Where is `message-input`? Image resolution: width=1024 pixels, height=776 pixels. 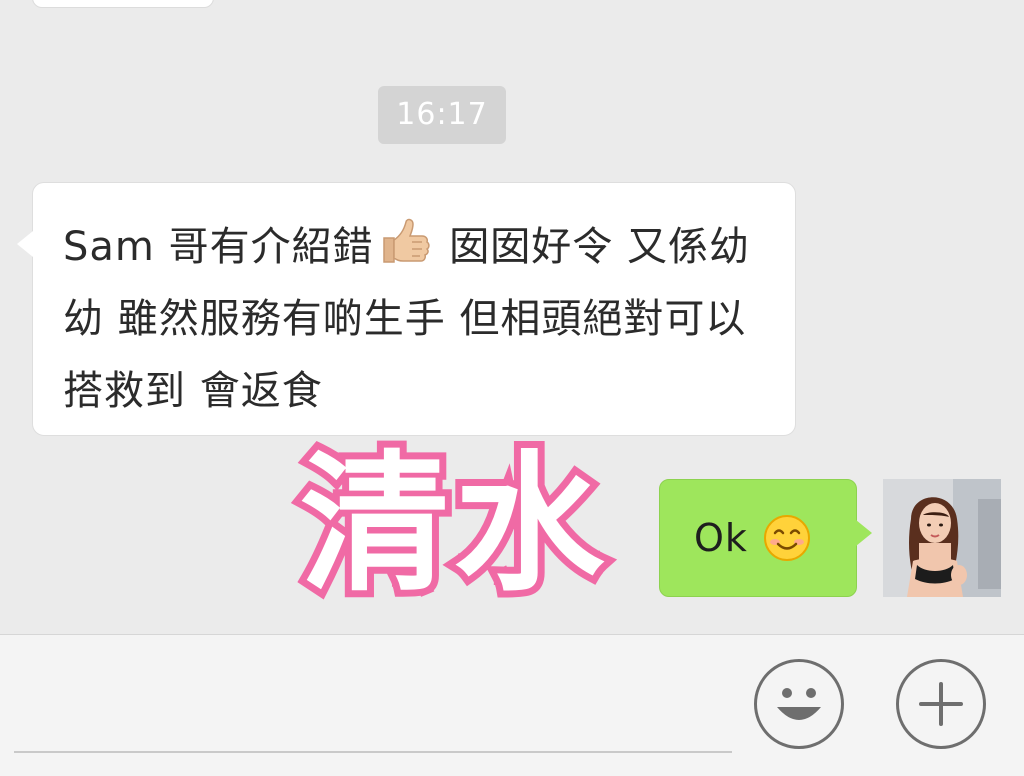
message-input is located at coordinates (373, 709).